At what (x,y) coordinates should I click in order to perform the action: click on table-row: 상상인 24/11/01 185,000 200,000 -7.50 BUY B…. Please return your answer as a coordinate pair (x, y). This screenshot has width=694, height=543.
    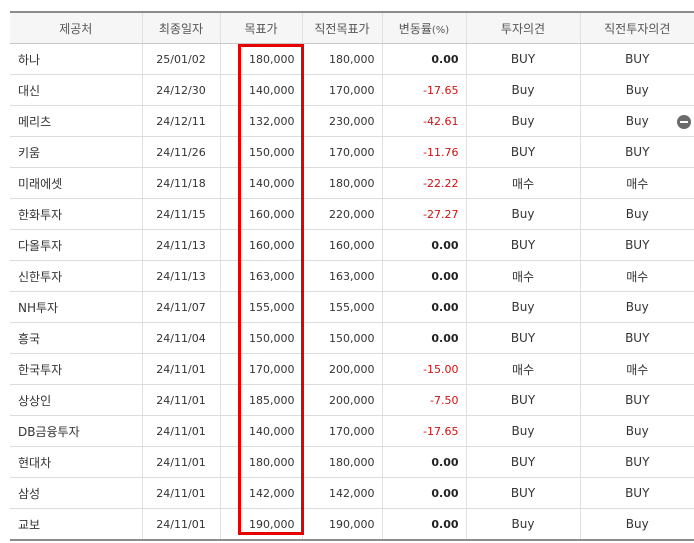
    Looking at the image, I should click on (352, 400).